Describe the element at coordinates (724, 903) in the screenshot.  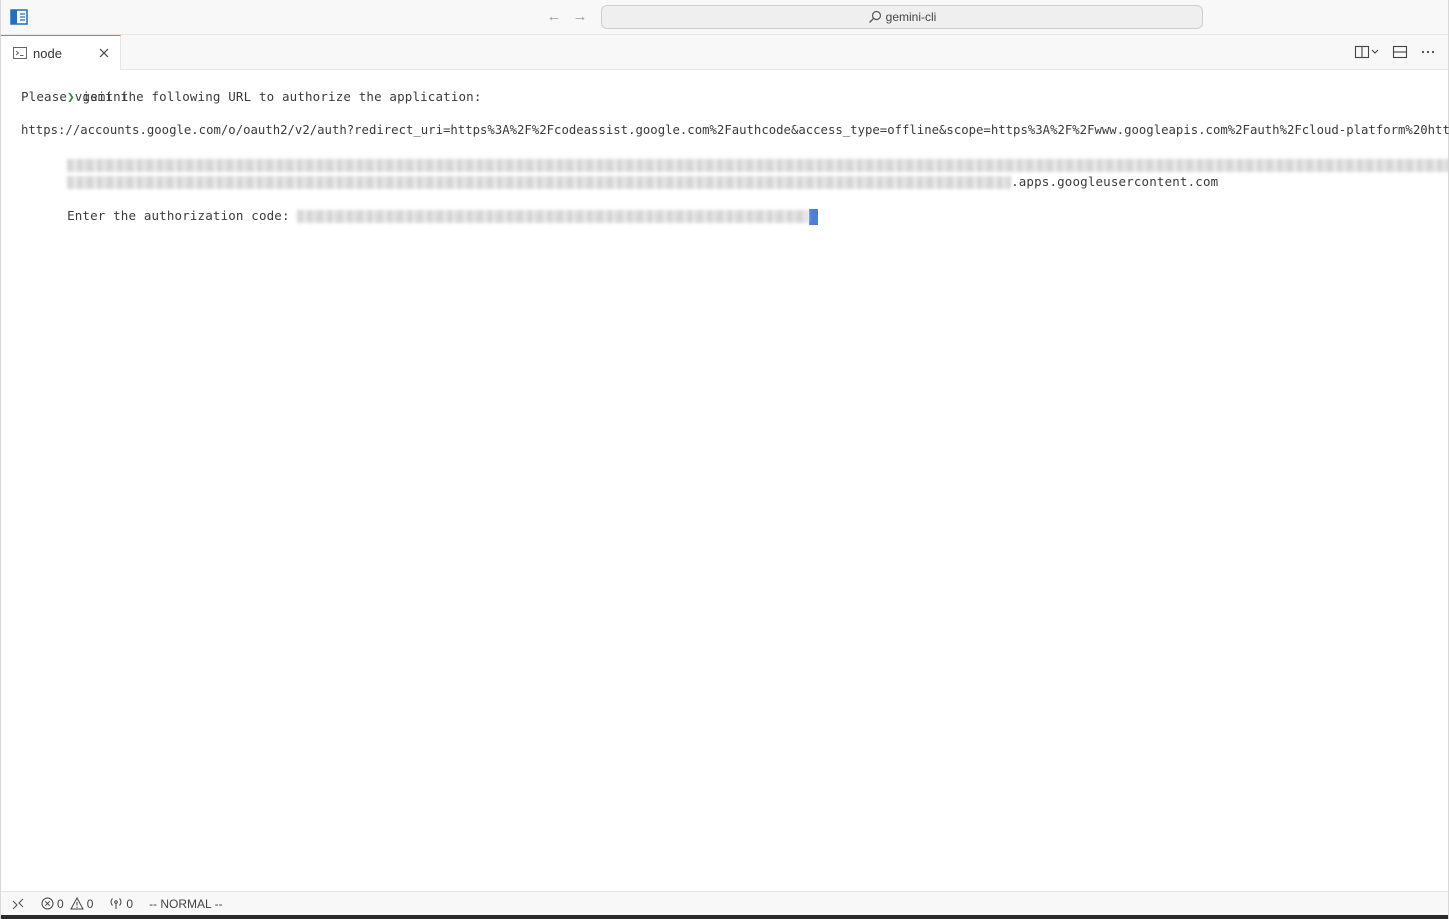
I see `status-bar: 0 0 0 -- NORMAL --` at that location.